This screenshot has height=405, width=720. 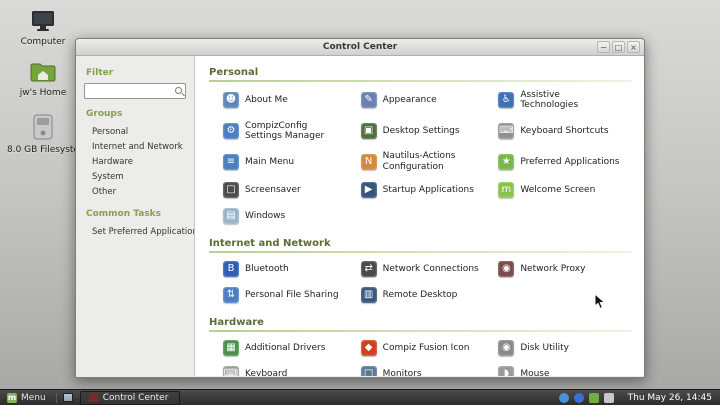 What do you see at coordinates (43, 74) in the screenshot?
I see `home-folder-icon` at bounding box center [43, 74].